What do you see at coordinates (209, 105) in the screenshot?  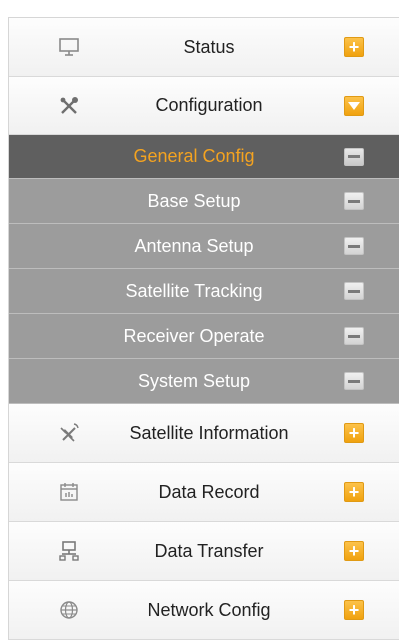 I see `menu-item-label: Configuration` at bounding box center [209, 105].